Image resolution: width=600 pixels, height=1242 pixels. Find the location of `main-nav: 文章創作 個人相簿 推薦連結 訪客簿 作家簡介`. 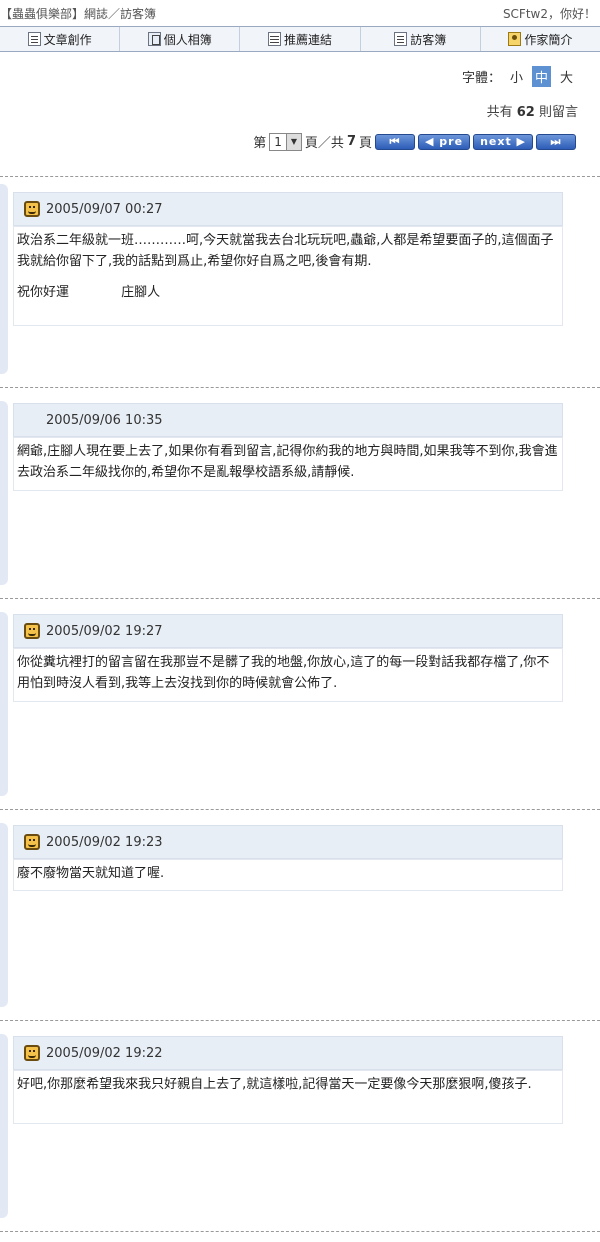

main-nav: 文章創作 個人相簿 推薦連結 訪客簿 作家簡介 is located at coordinates (300, 39).